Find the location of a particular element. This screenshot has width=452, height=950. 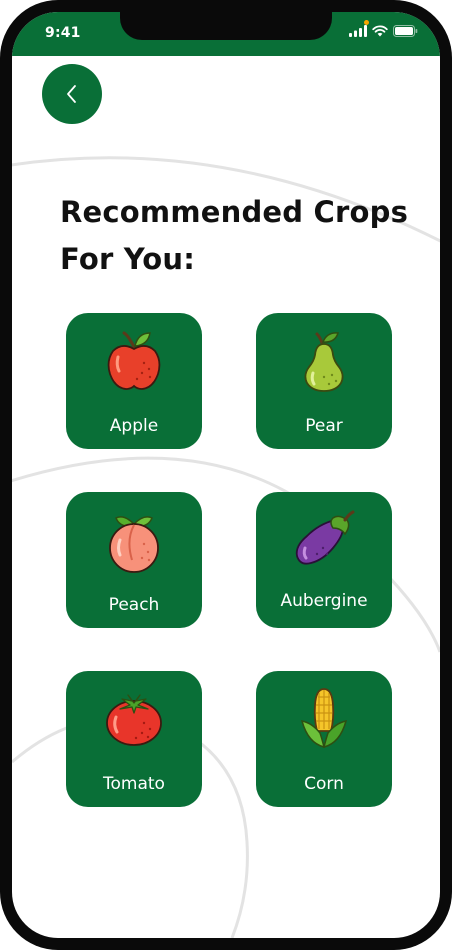

crop-card-tomato: Tomato is located at coordinates (134, 739).